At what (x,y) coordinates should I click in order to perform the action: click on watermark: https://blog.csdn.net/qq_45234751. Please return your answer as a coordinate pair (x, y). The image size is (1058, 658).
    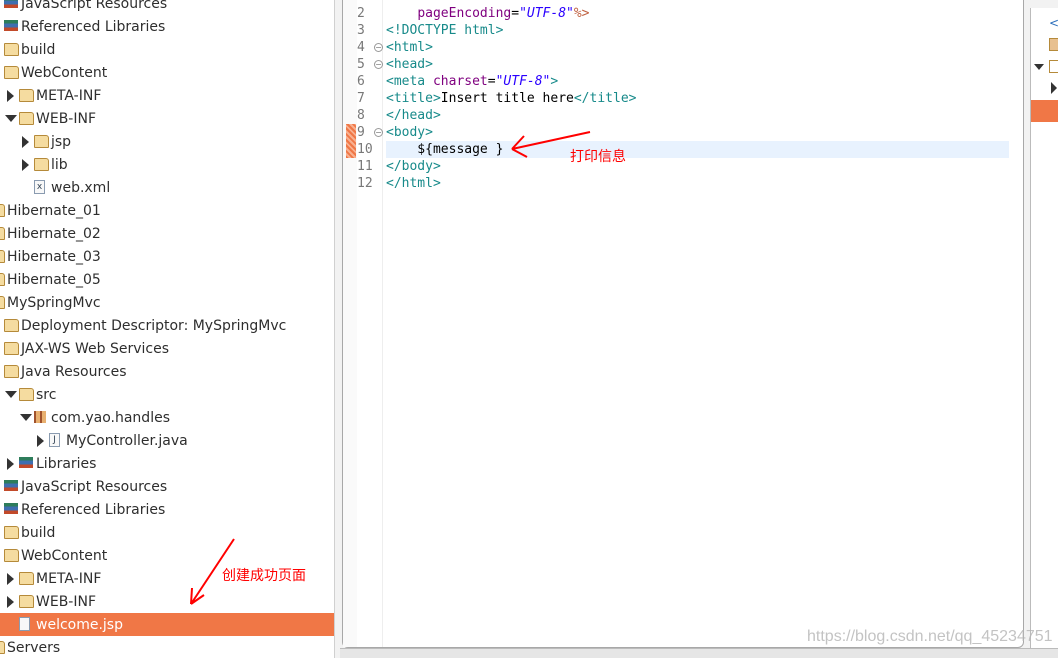
    Looking at the image, I should click on (930, 636).